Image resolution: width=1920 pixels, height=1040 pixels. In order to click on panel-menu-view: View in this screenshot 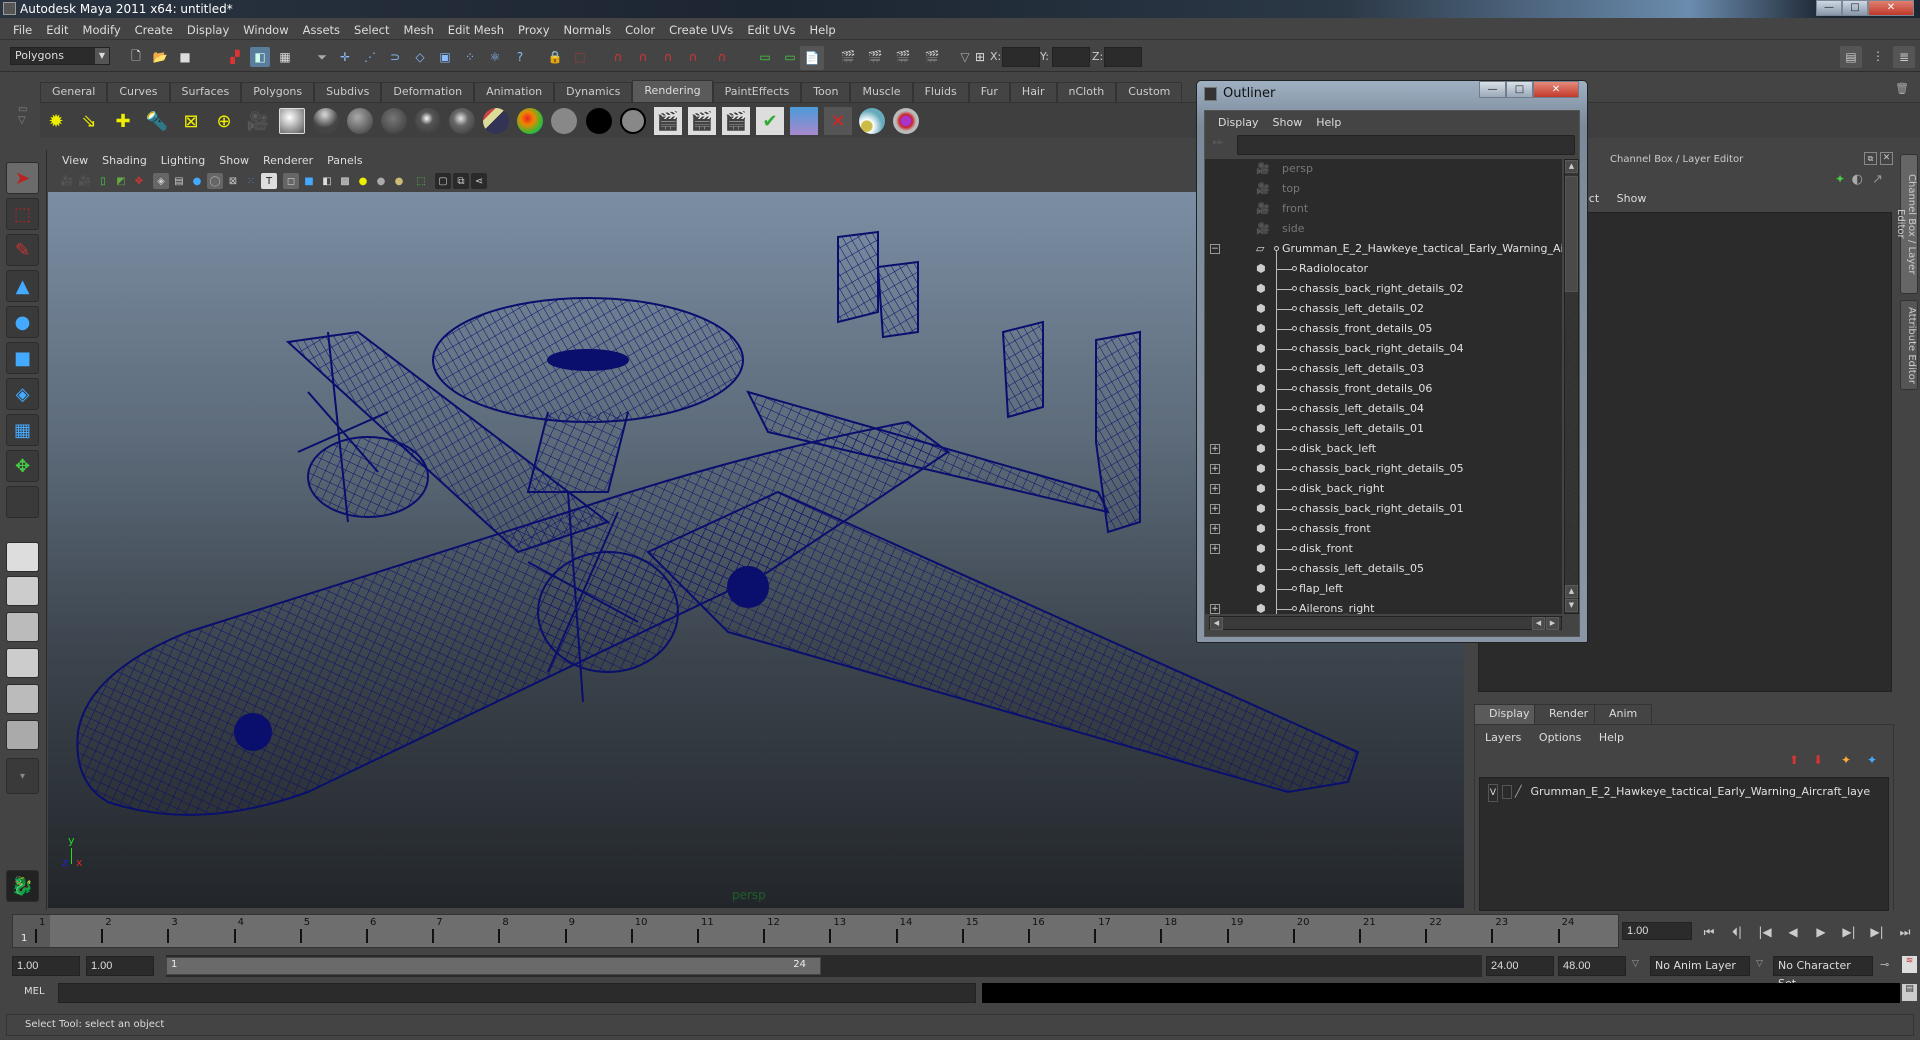, I will do `click(75, 160)`.